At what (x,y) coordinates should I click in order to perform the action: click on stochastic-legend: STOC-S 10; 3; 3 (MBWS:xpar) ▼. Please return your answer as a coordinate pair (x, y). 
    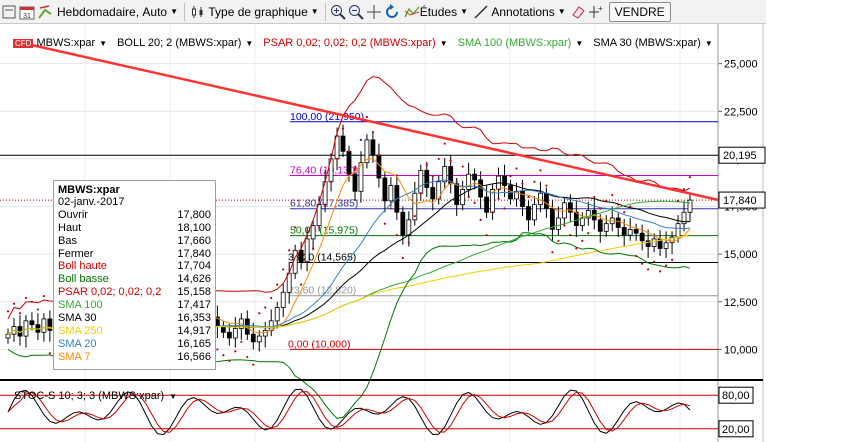
    Looking at the image, I should click on (95, 396).